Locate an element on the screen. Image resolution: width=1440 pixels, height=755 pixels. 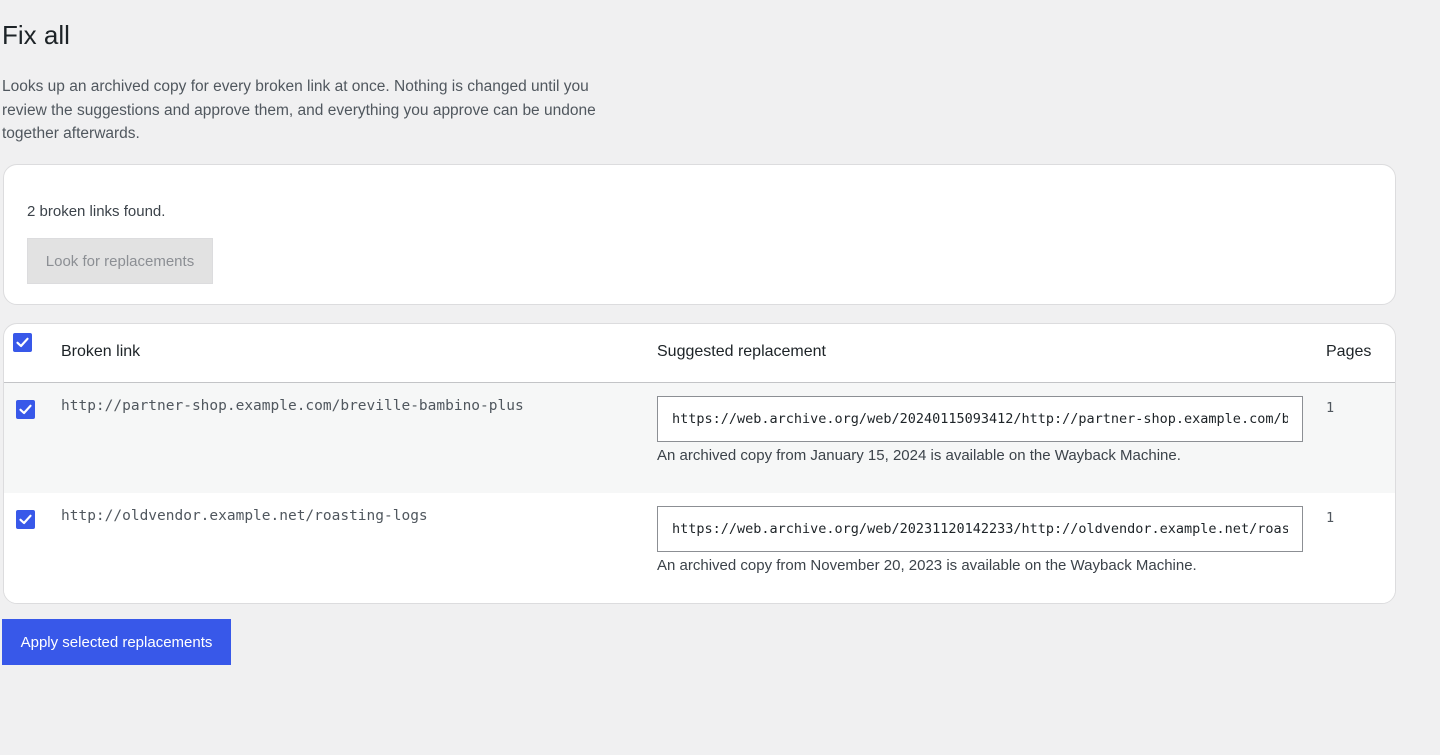
select-all-checkbox is located at coordinates (22, 342).